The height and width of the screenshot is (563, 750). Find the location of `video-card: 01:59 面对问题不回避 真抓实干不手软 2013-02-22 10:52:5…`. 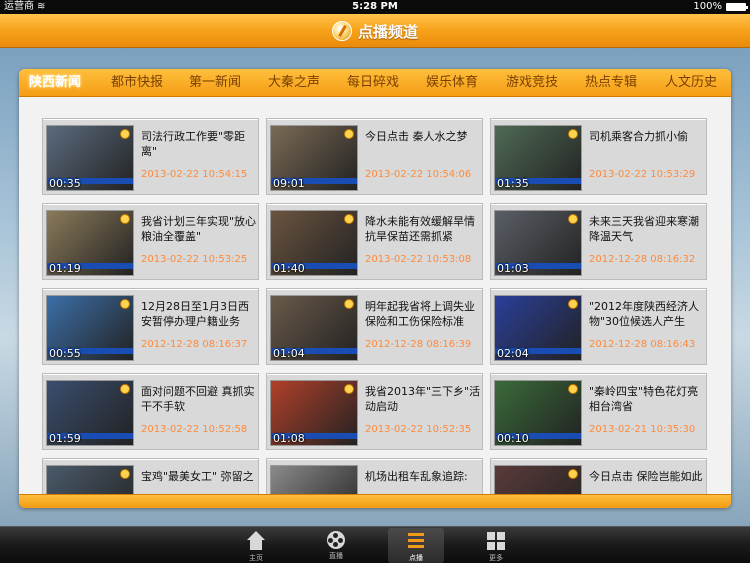

video-card: 01:59 面对问题不回避 真抓实干不手软 2013-02-22 10:52:5… is located at coordinates (150, 411).